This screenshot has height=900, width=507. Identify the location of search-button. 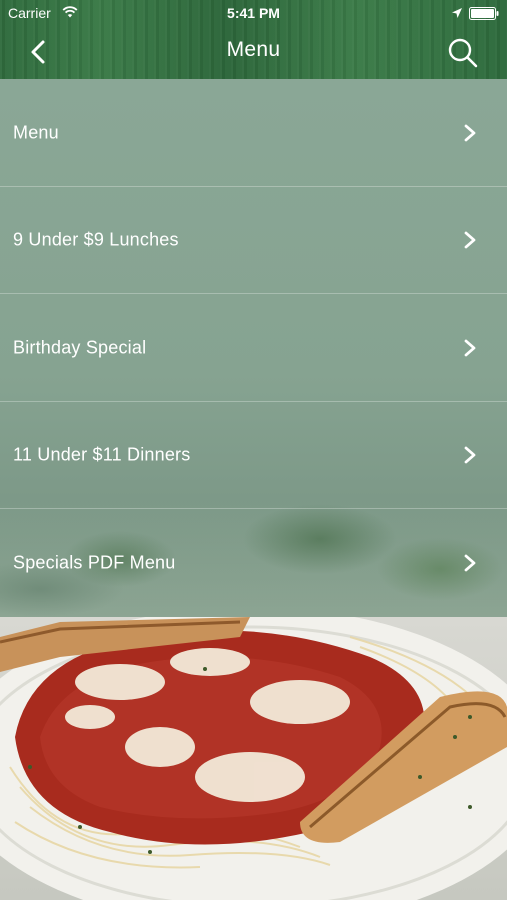
(463, 53).